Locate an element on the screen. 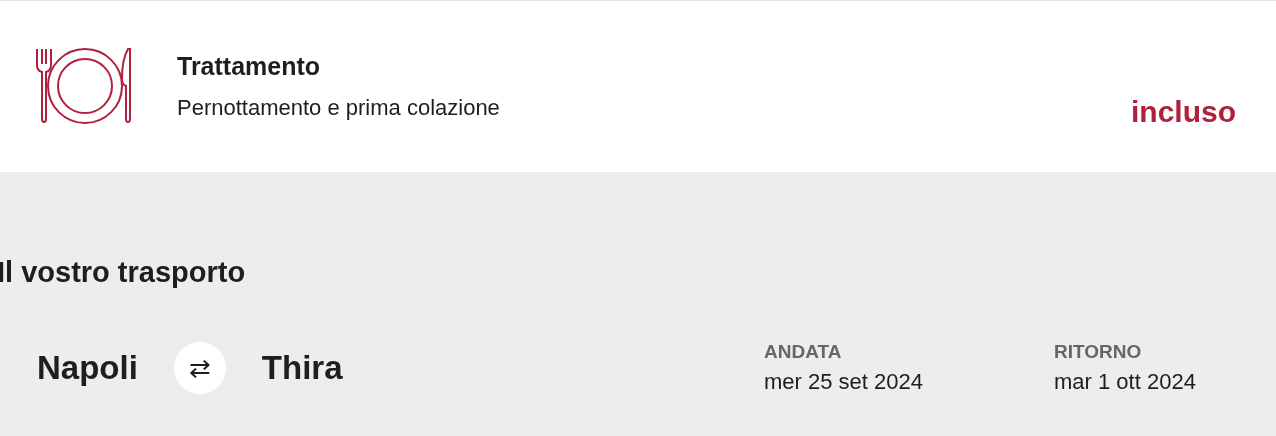 The width and height of the screenshot is (1276, 436). departure-city: Napoli is located at coordinates (87, 368).